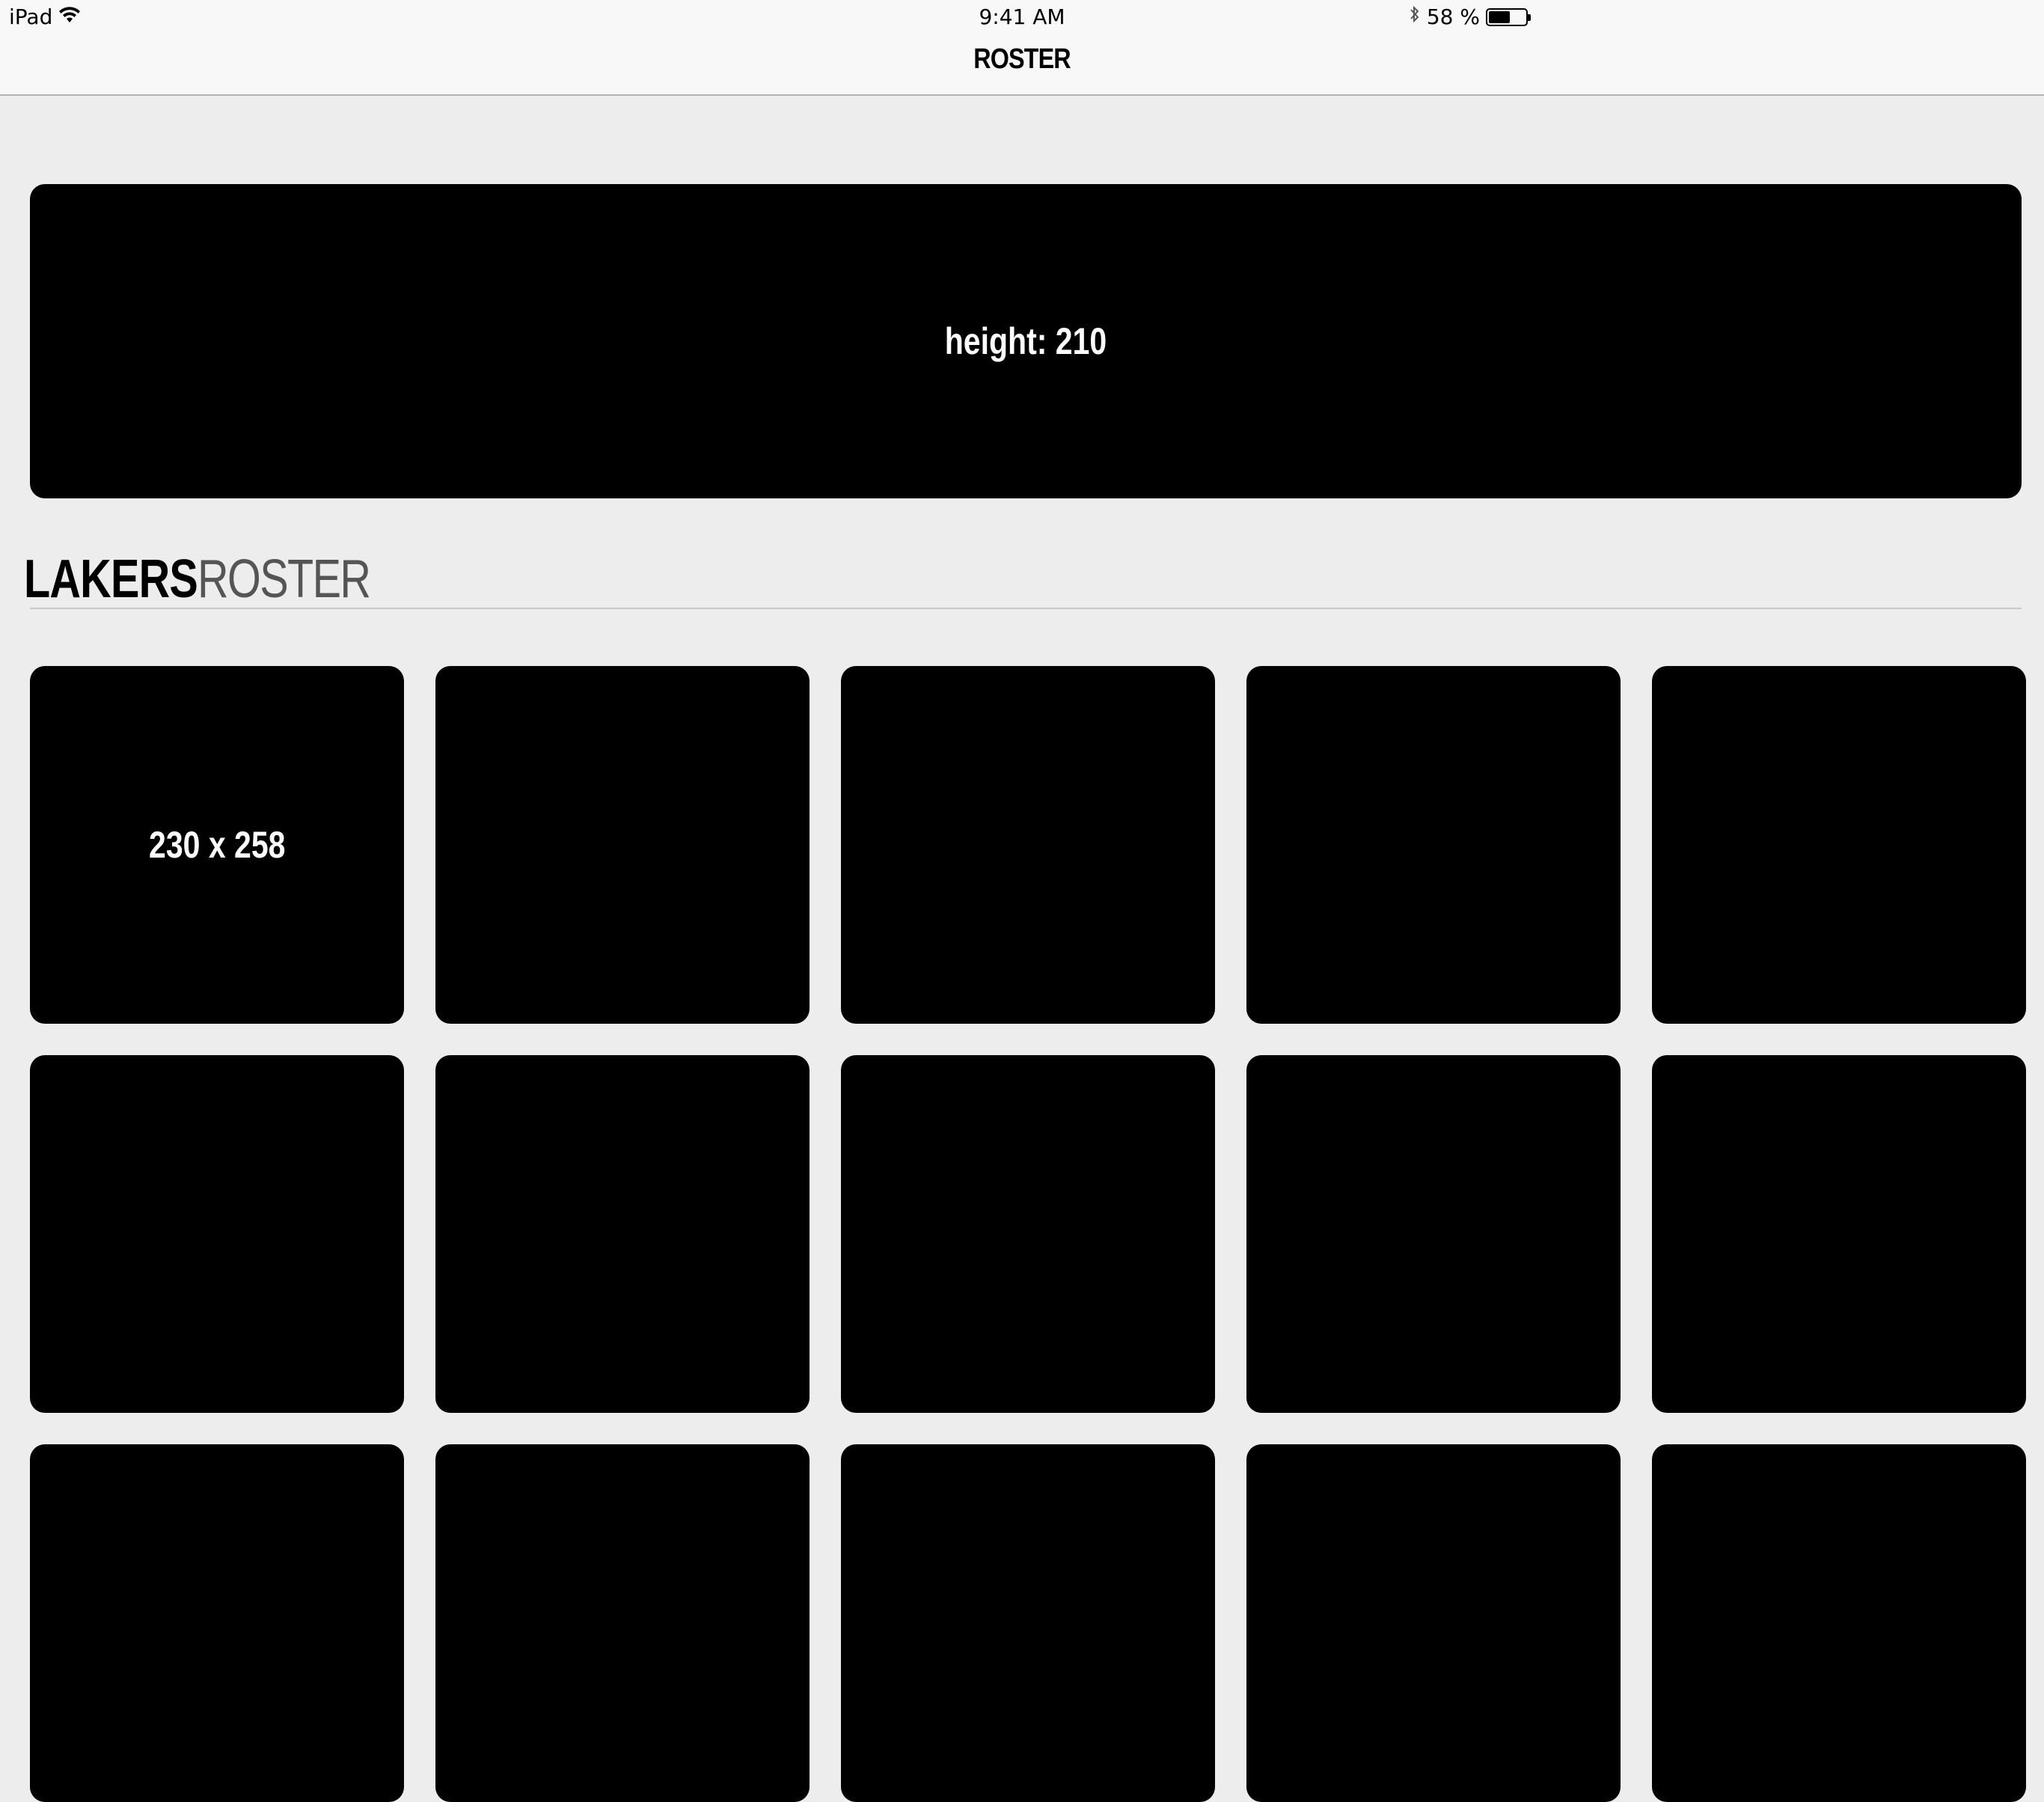 The height and width of the screenshot is (1802, 2044). Describe the element at coordinates (111, 579) in the screenshot. I see `section-title-team: LAKERS` at that location.